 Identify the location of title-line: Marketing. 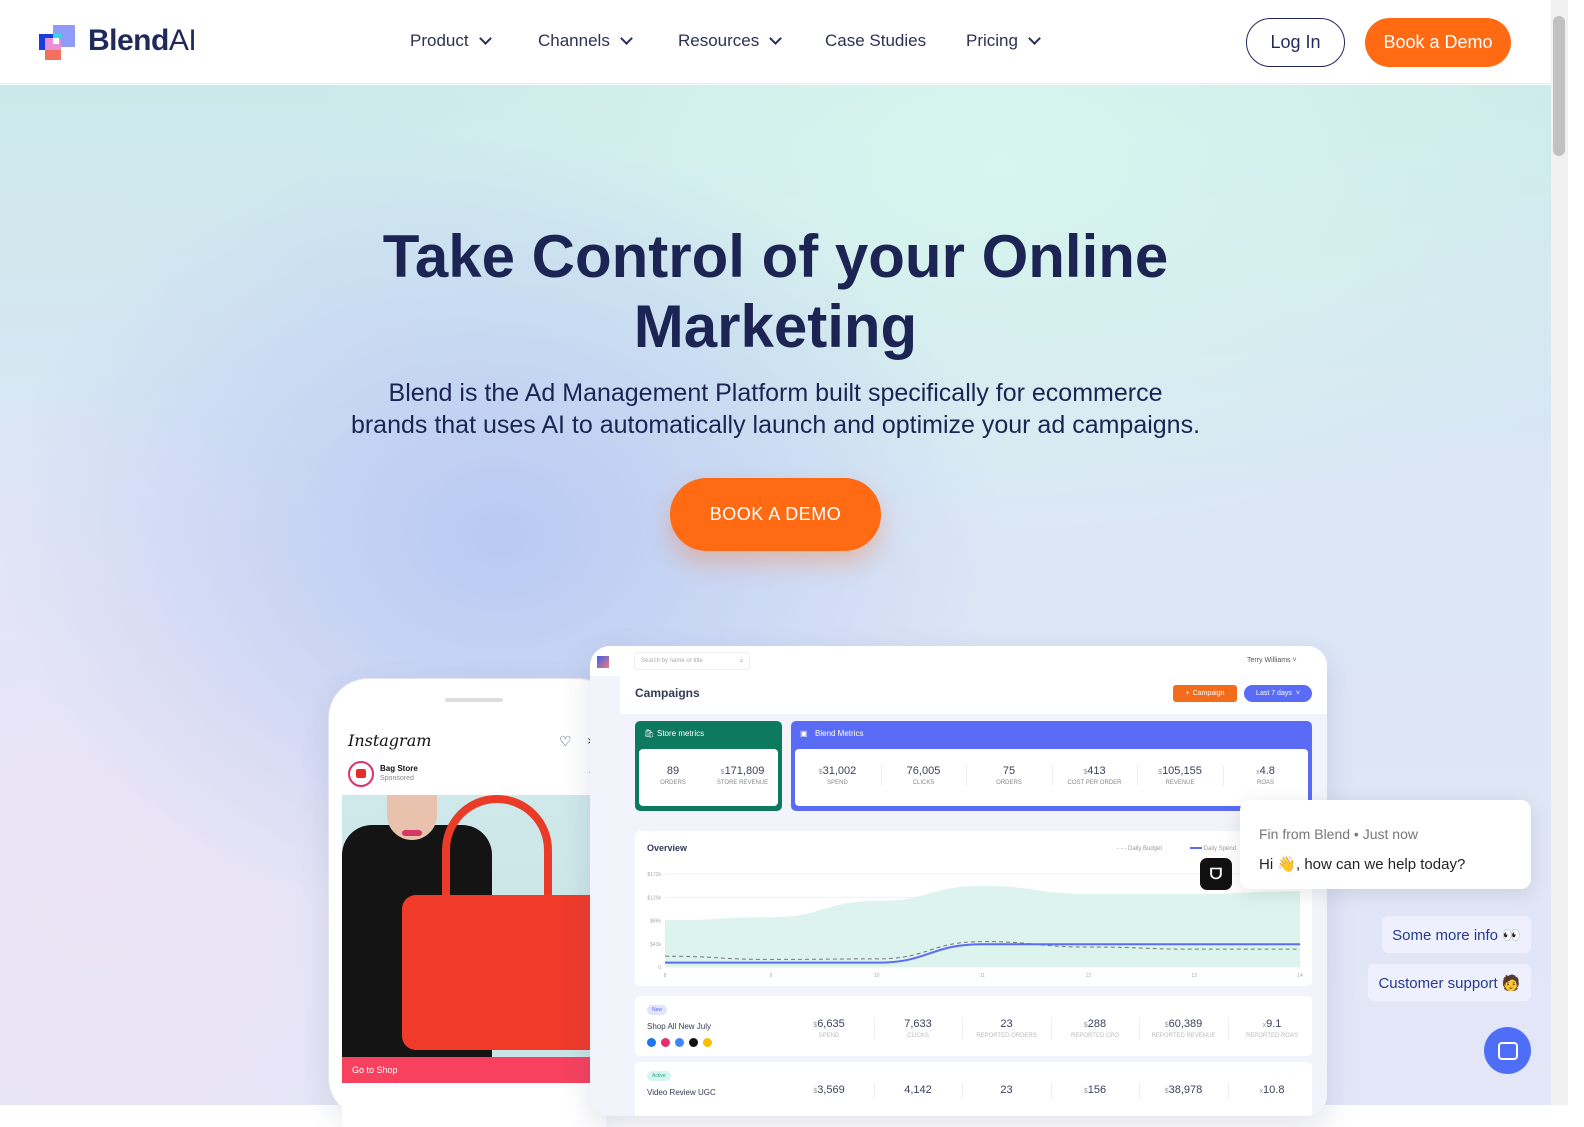
(775, 326).